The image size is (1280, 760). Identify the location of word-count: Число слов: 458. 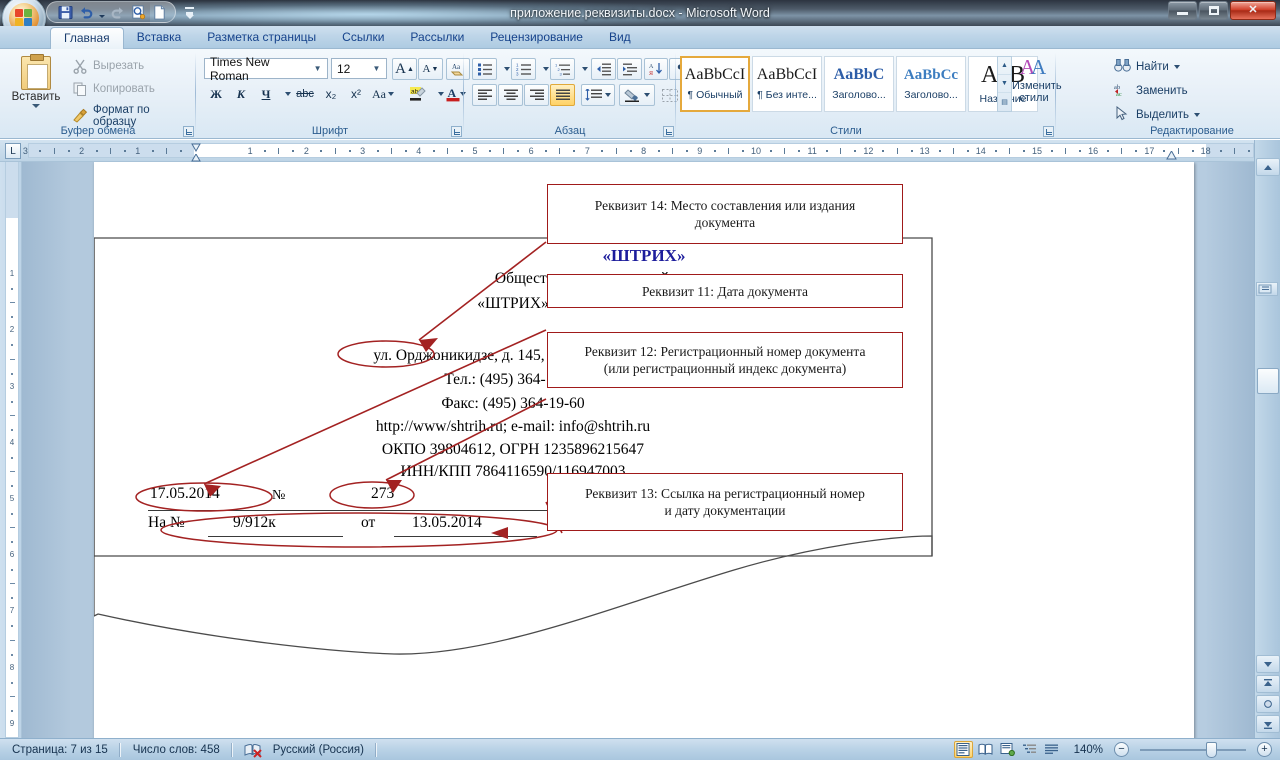
(176, 749).